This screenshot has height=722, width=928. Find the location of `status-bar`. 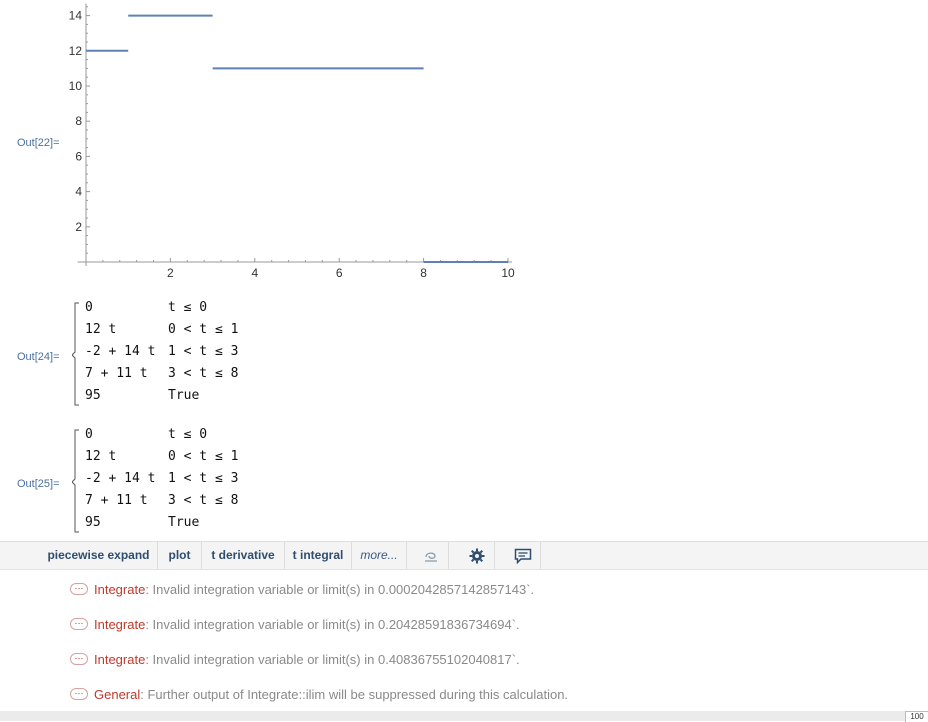

status-bar is located at coordinates (464, 716).